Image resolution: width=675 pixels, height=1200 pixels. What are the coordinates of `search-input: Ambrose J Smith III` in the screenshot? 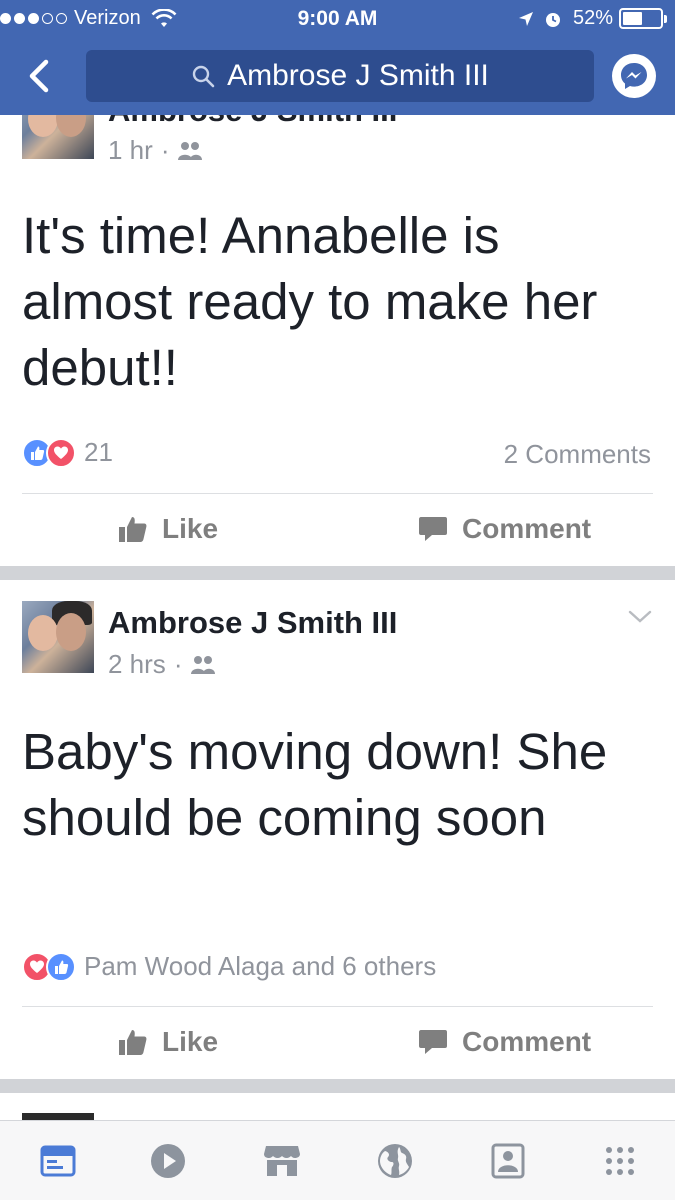 It's located at (340, 76).